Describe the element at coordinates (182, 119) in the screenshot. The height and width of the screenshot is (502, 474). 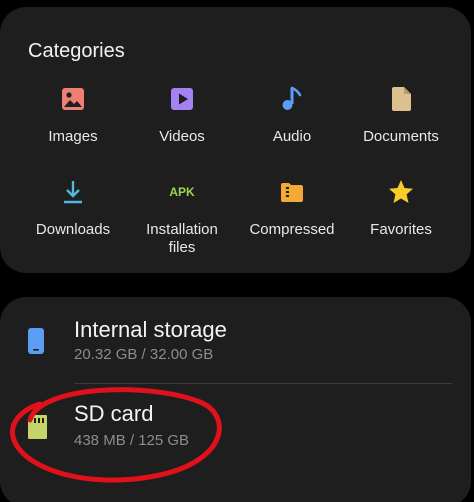
I see `category-videos: Videos` at that location.